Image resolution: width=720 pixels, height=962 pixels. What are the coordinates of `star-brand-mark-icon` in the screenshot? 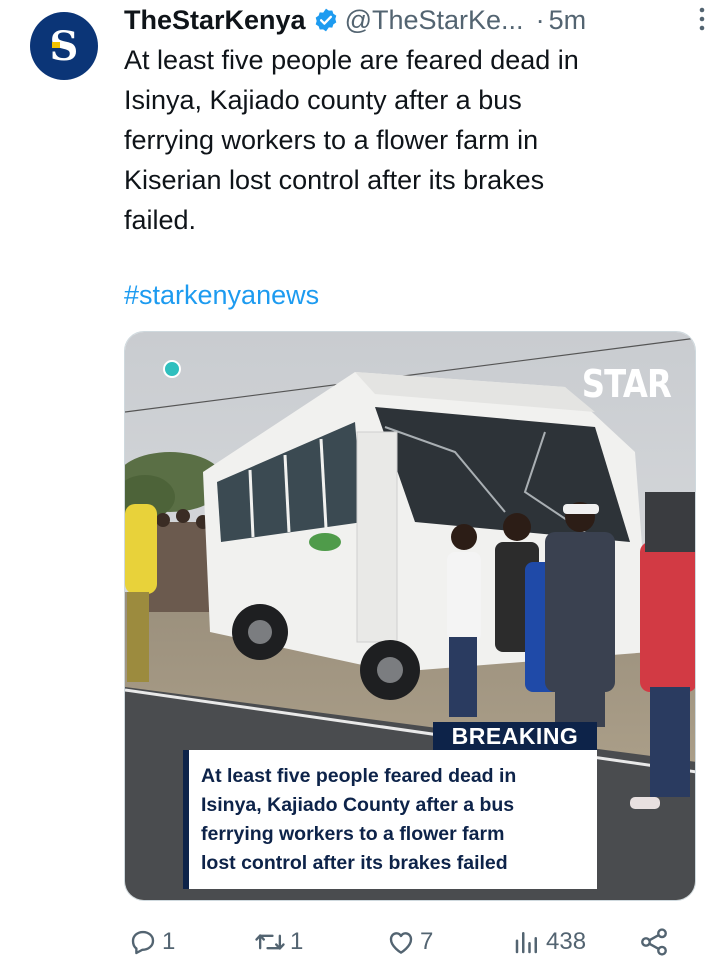 It's located at (172, 369).